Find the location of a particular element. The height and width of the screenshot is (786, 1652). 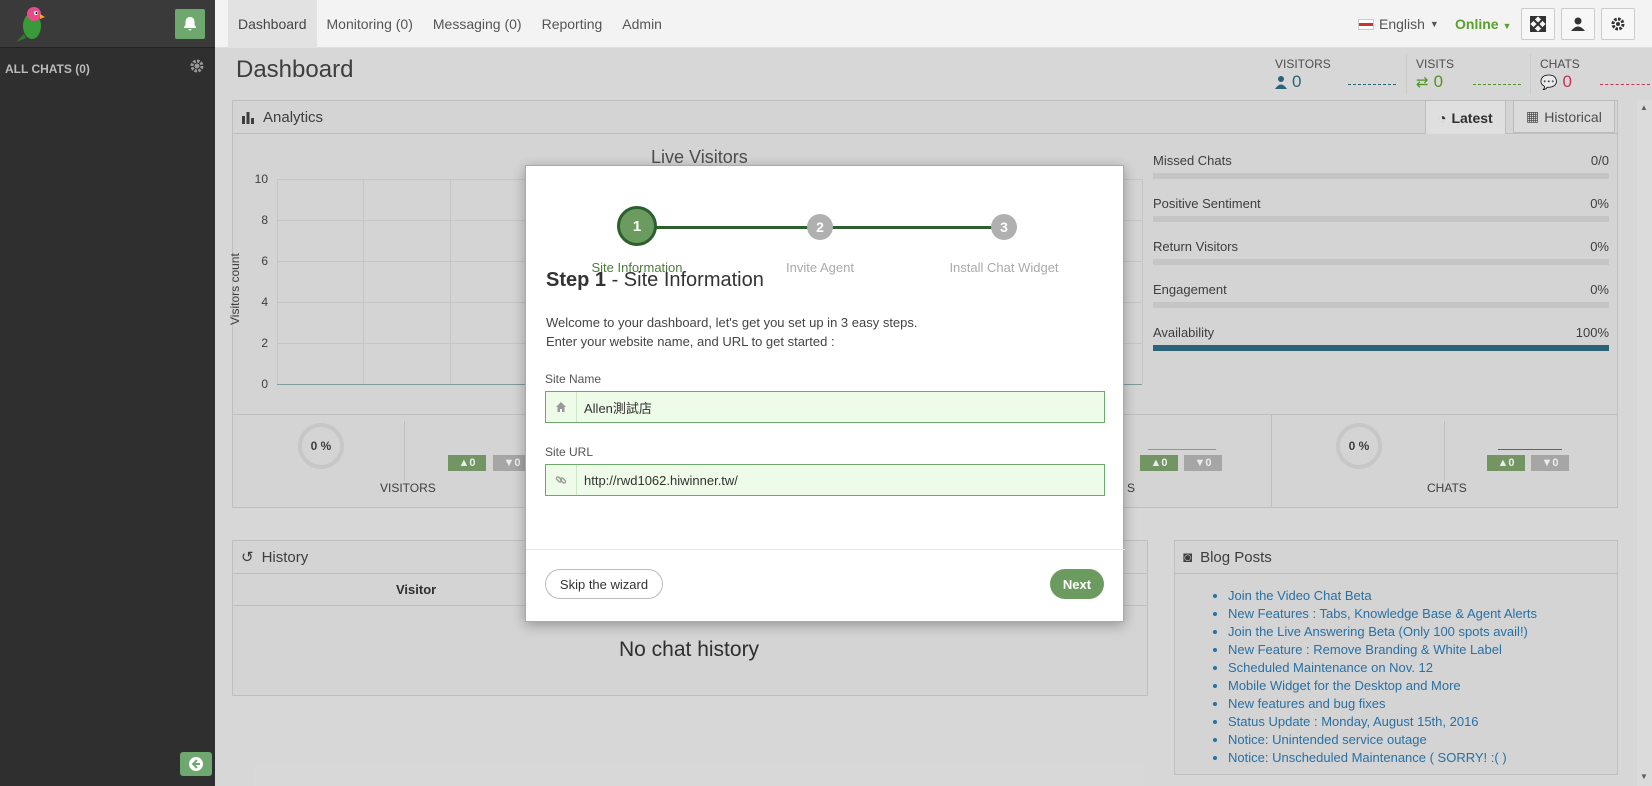

nav-admin: Admin is located at coordinates (642, 24).